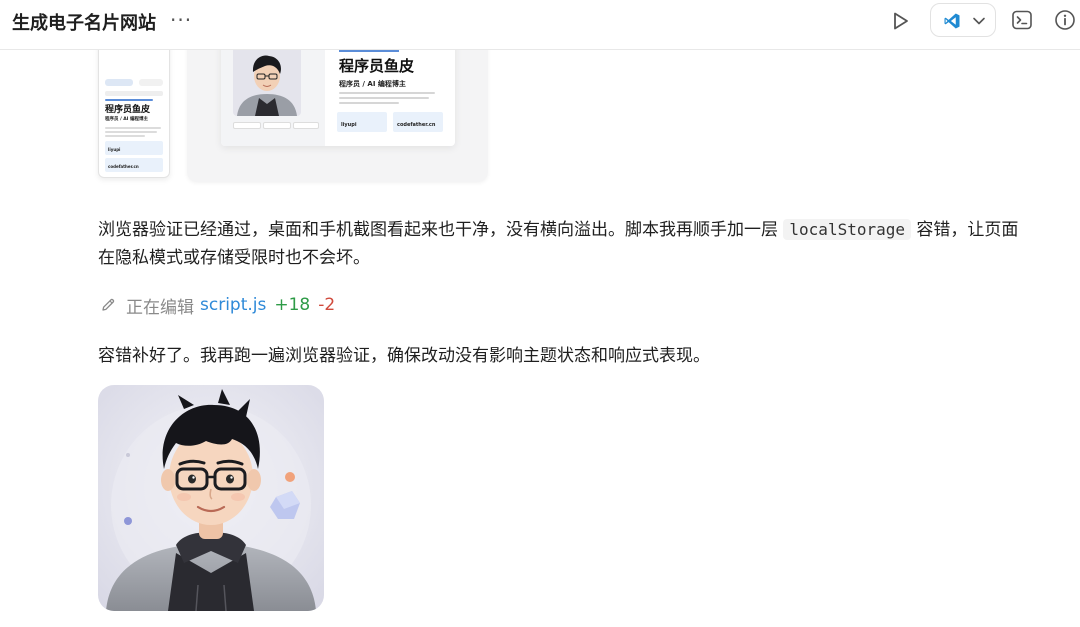 This screenshot has width=1080, height=627. What do you see at coordinates (900, 21) in the screenshot?
I see `play-icon` at bounding box center [900, 21].